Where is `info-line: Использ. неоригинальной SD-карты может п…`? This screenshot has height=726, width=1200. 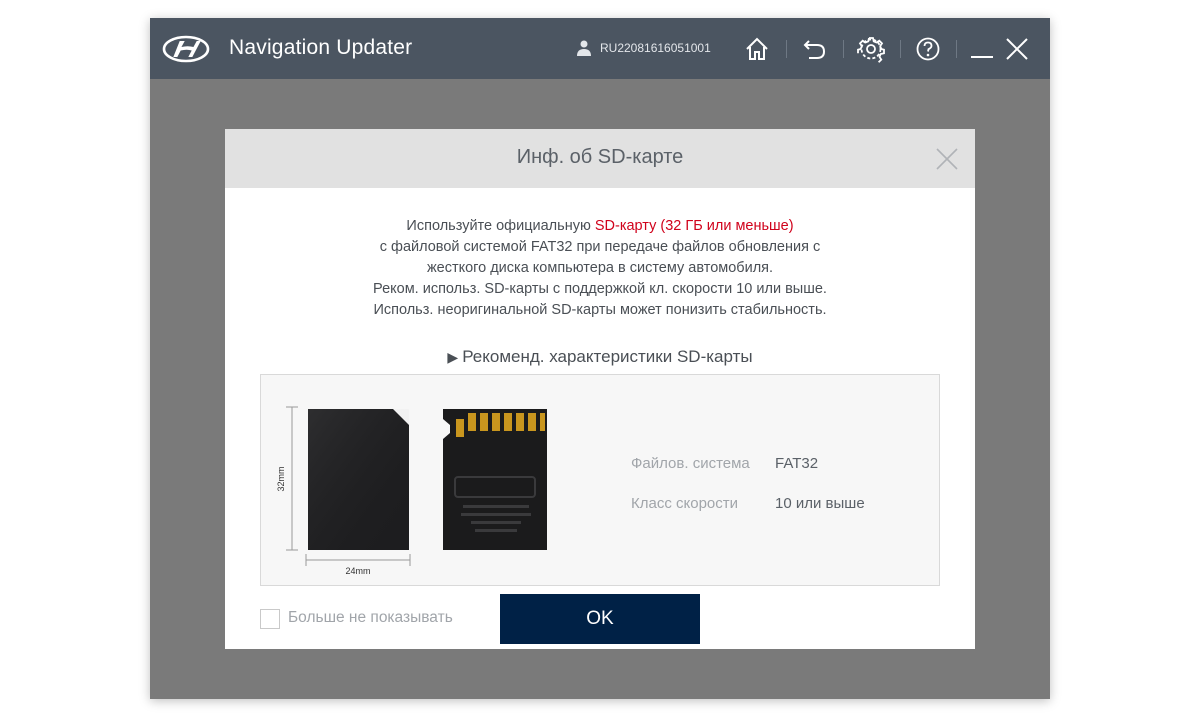
info-line: Использ. неоригинальной SD-карты может п… is located at coordinates (600, 310).